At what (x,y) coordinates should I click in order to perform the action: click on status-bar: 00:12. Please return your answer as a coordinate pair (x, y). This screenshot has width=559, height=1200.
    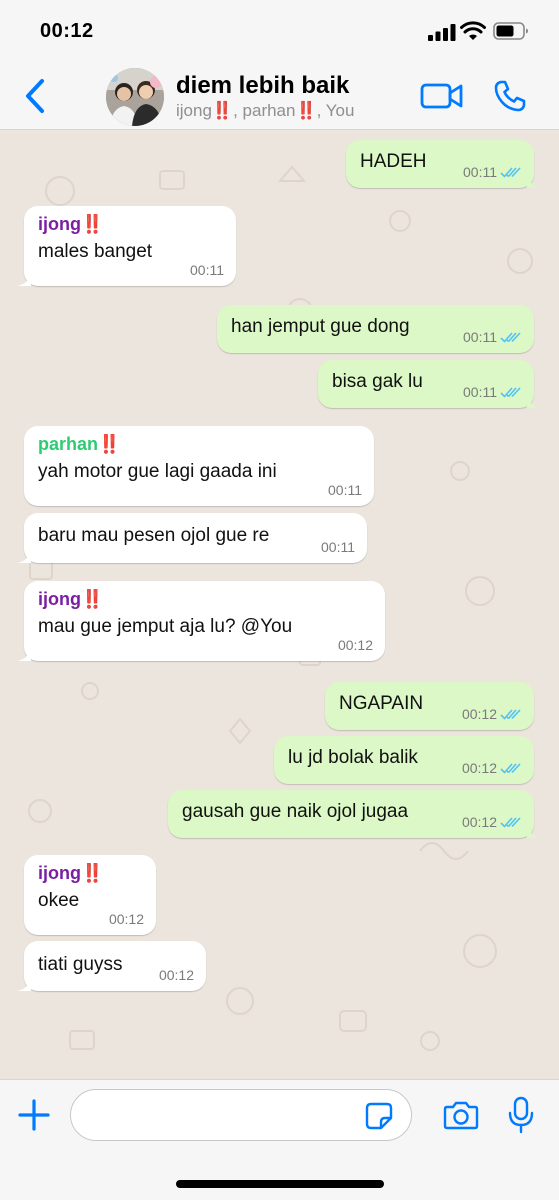
    Looking at the image, I should click on (279, 31).